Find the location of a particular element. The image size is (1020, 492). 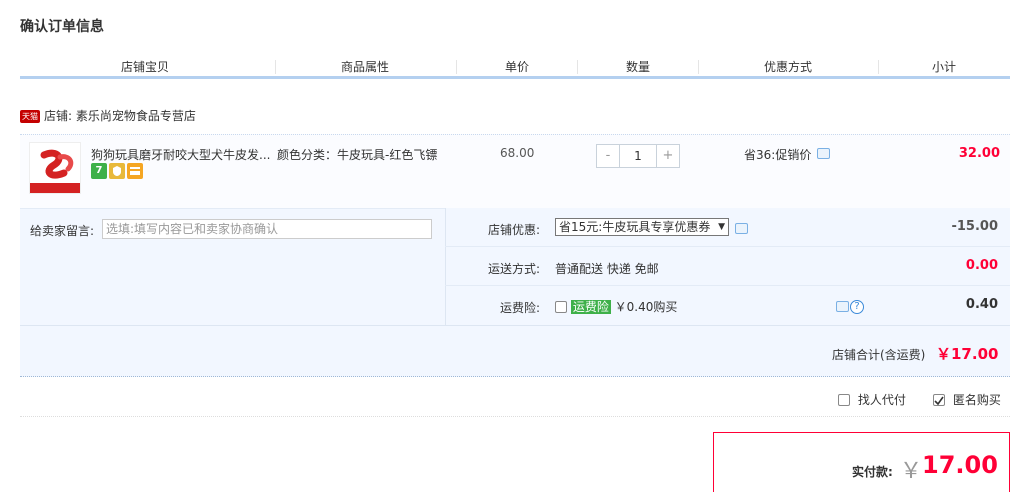

shipping-label: 运送方式: is located at coordinates (514, 269).